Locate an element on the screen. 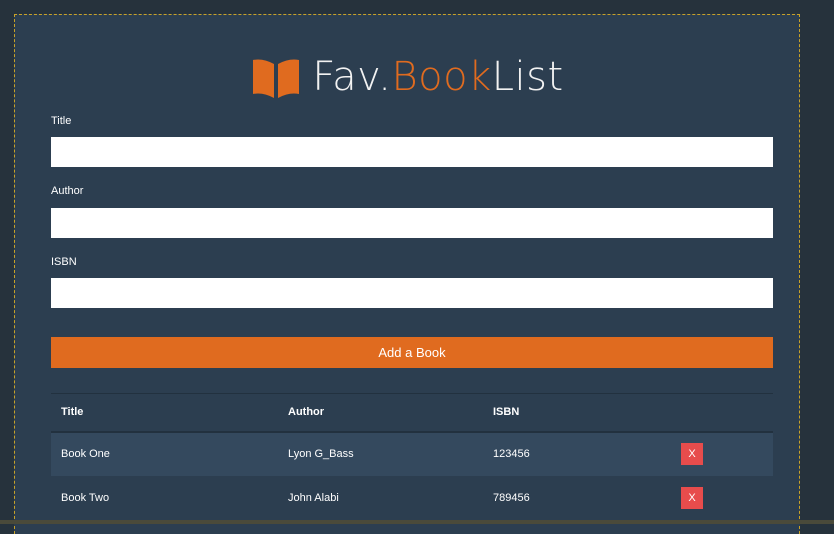  table-row: Book One Lyon G_Bass 123456 X is located at coordinates (412, 453).